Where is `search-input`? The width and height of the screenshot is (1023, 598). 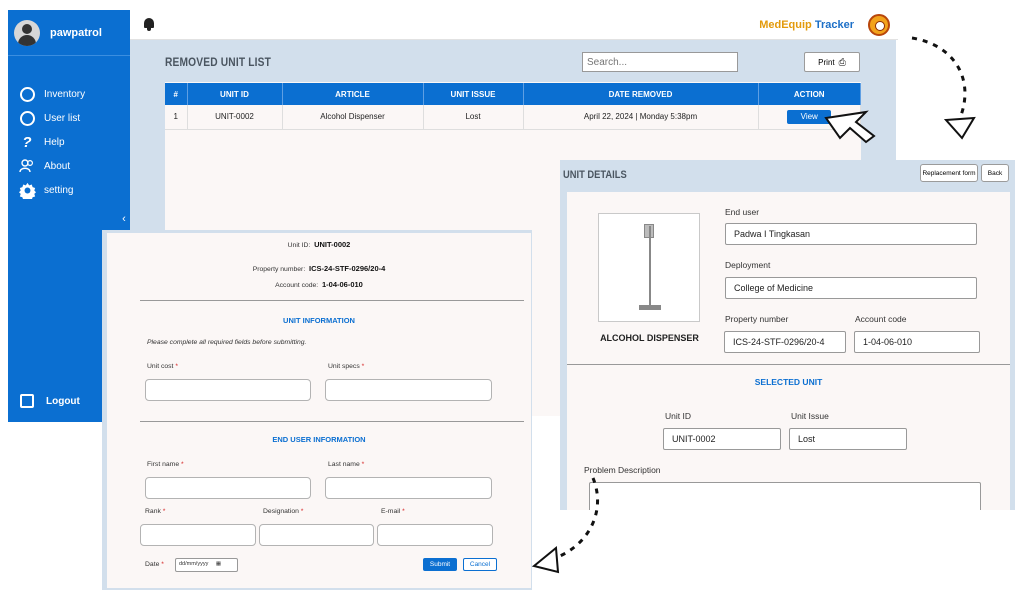
search-input is located at coordinates (660, 62).